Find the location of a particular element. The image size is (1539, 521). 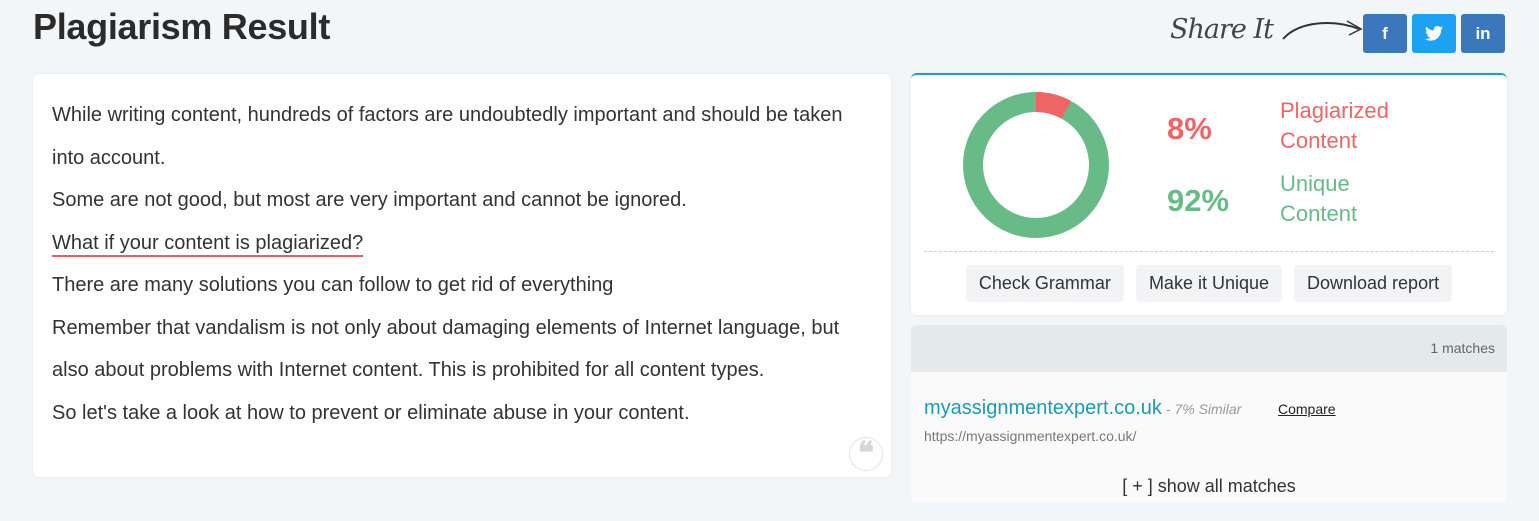

match-domain-link: myassignmentexpert.co.uk is located at coordinates (1043, 408).